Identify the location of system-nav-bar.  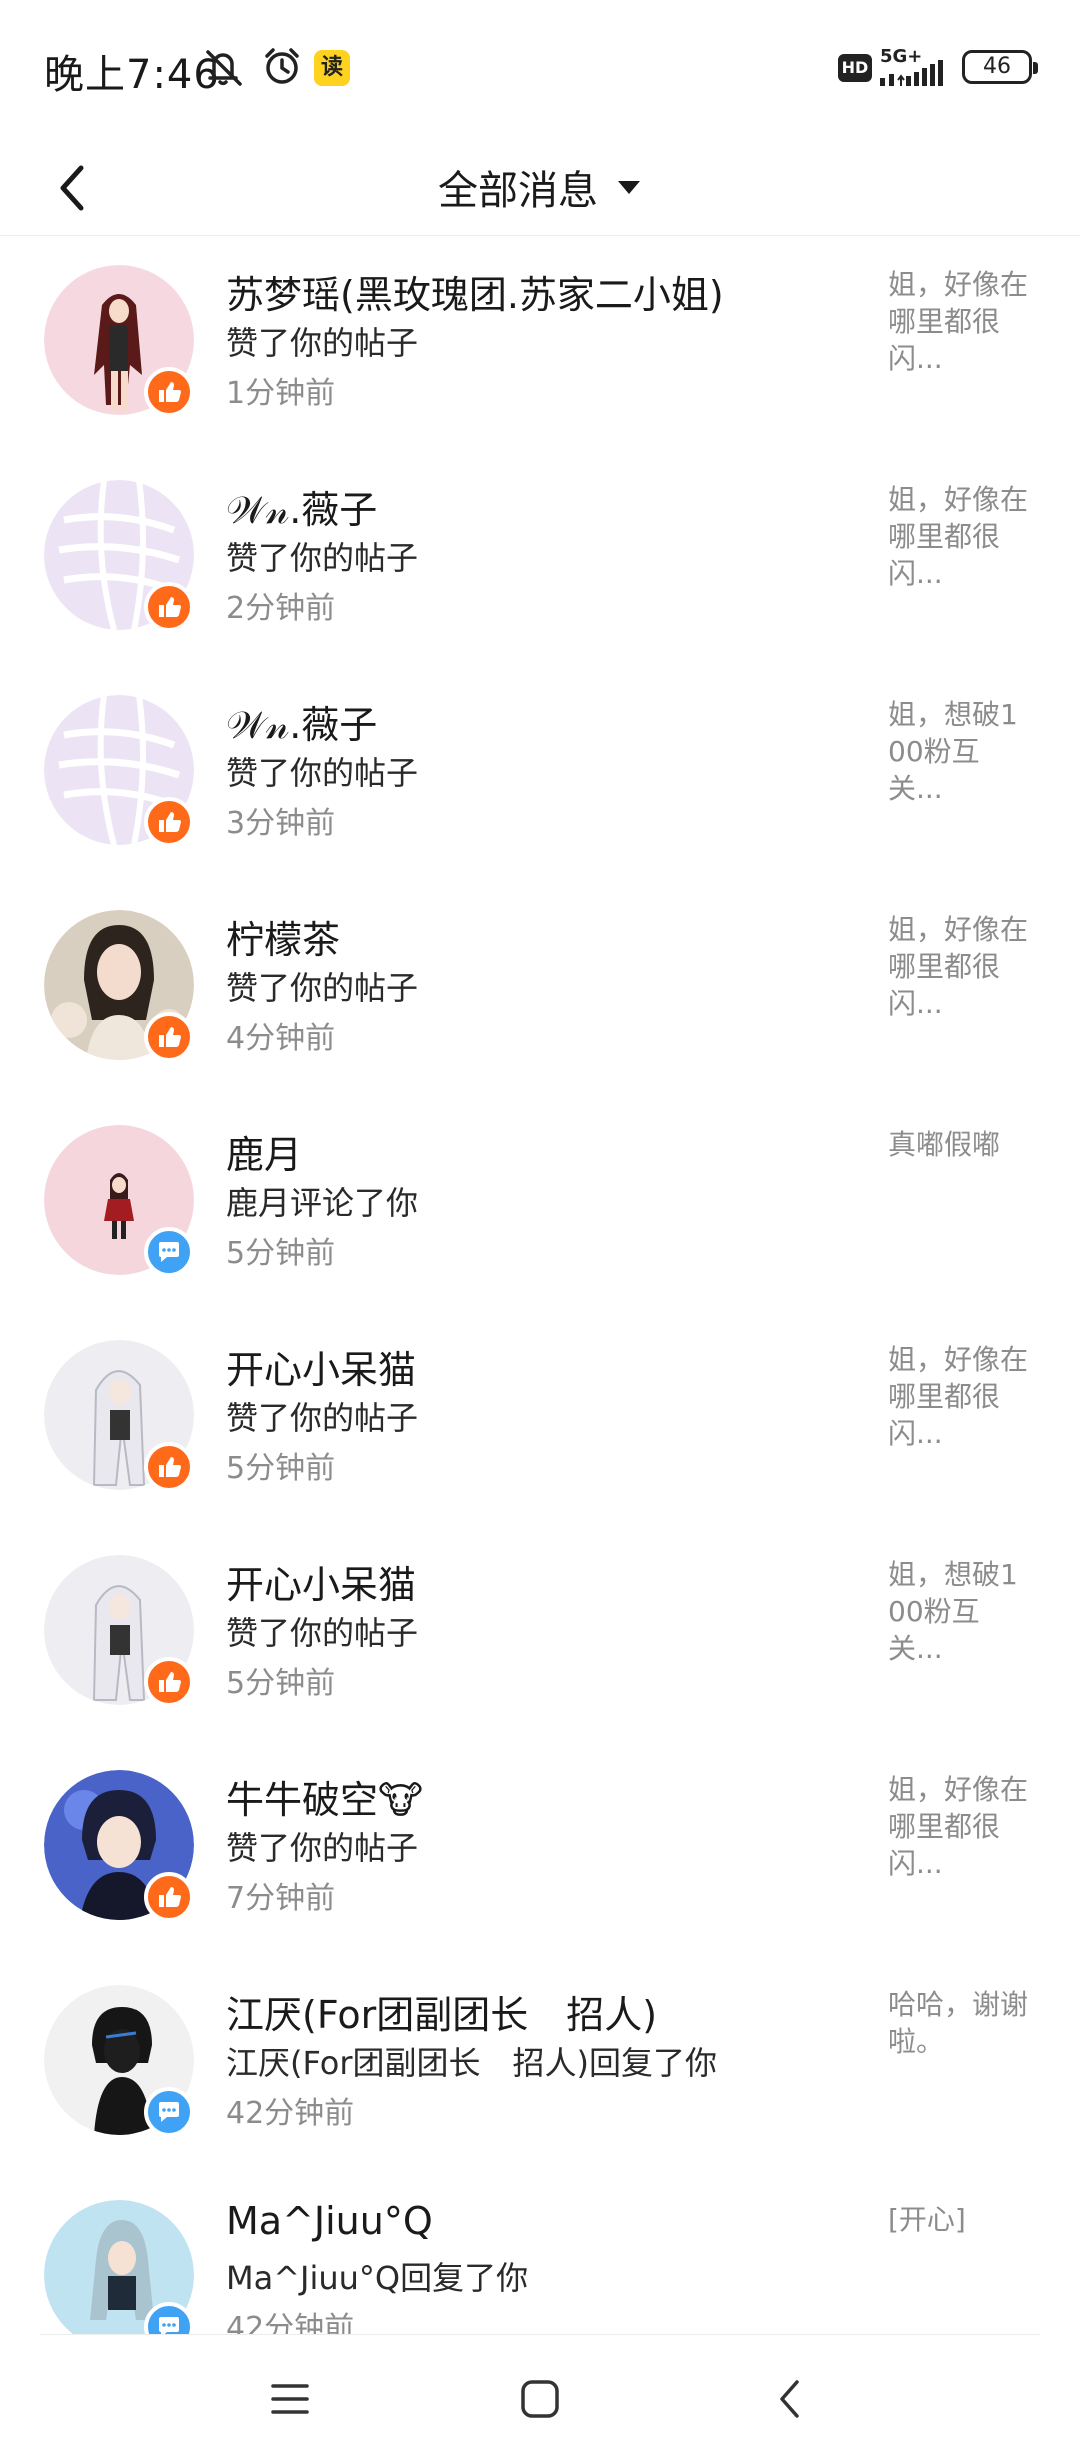
(540, 2397).